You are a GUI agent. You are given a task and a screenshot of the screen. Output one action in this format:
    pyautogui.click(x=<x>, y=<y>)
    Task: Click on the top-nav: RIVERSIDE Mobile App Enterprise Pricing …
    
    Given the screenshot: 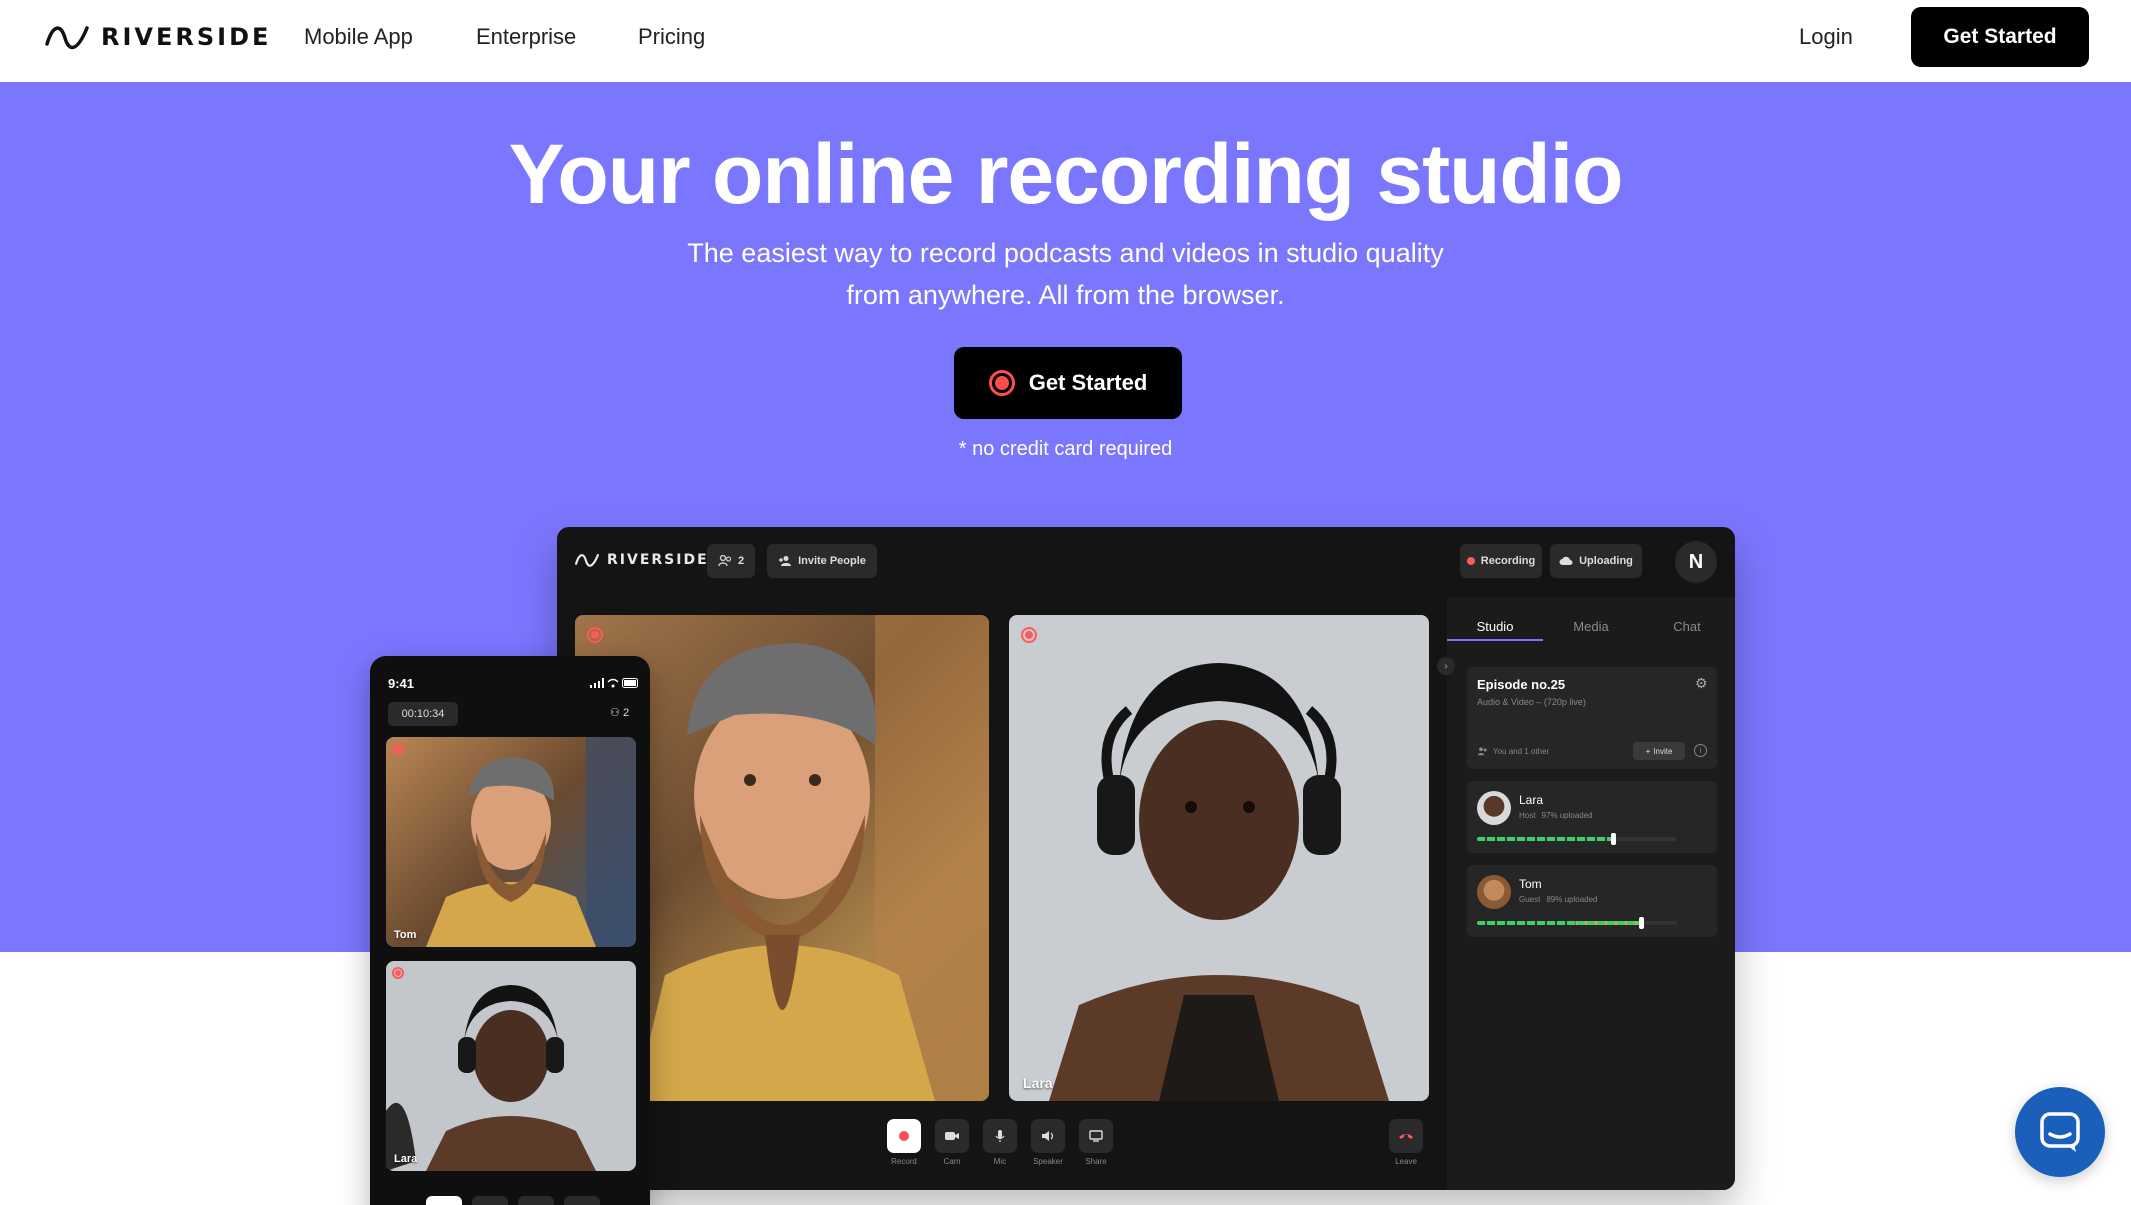 What is the action you would take?
    pyautogui.click(x=1065, y=41)
    